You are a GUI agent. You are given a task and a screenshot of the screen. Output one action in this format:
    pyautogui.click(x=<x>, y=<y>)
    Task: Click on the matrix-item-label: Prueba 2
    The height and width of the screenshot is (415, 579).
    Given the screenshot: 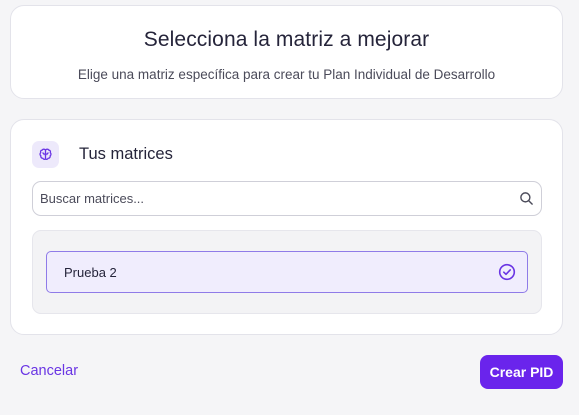 What is the action you would take?
    pyautogui.click(x=90, y=272)
    